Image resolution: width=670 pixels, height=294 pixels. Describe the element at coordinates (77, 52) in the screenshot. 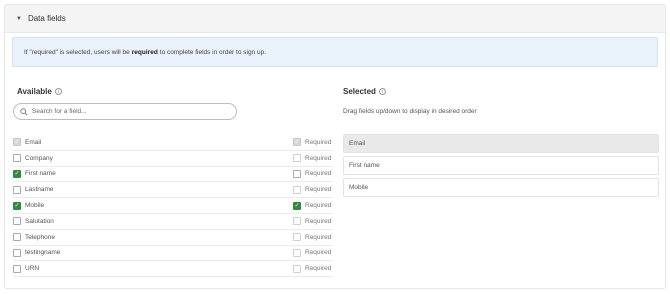

I see `banner-text-before: If "required" is selected, users will be` at that location.